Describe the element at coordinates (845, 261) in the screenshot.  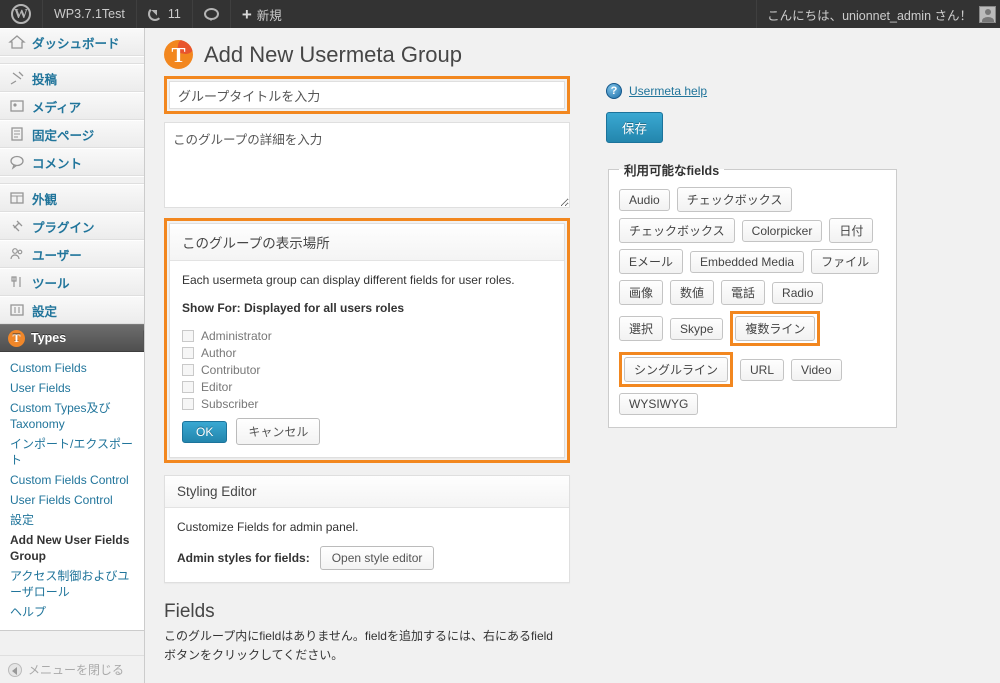
I see `field-button-file: ファイル` at that location.